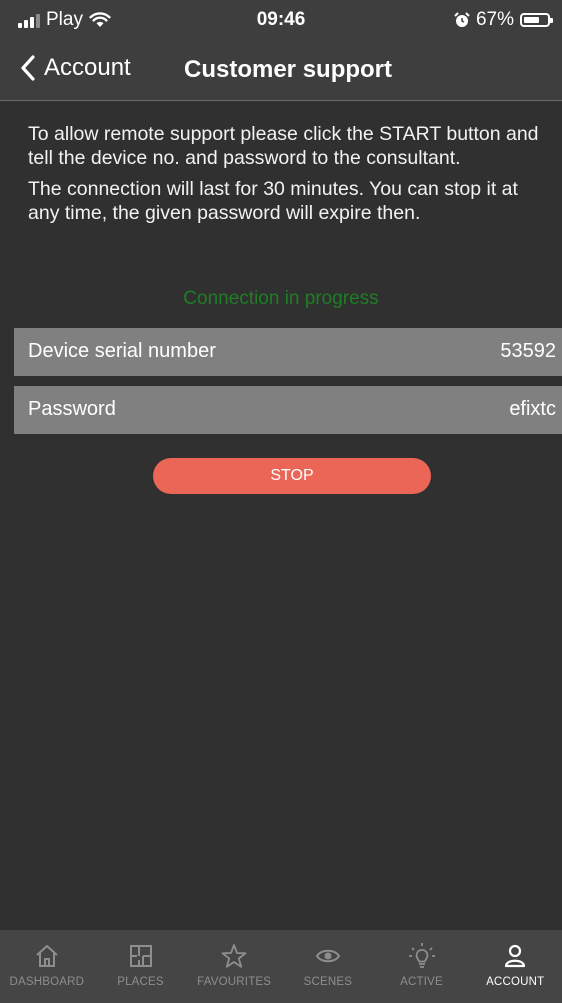 The height and width of the screenshot is (1003, 562). What do you see at coordinates (72, 409) in the screenshot?
I see `password-label: Password` at bounding box center [72, 409].